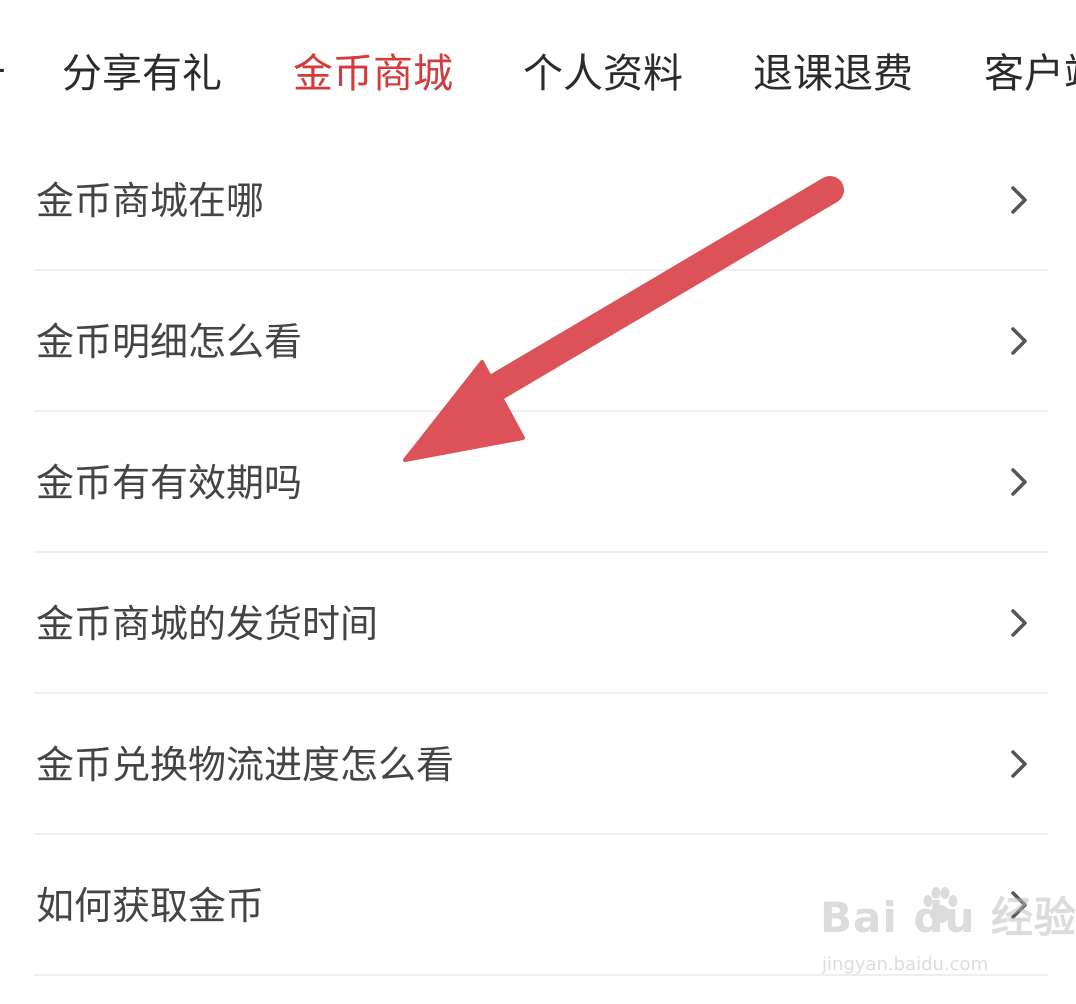 The width and height of the screenshot is (1076, 1004). What do you see at coordinates (142, 74) in the screenshot?
I see `tab-share-gift: 分享有礼` at bounding box center [142, 74].